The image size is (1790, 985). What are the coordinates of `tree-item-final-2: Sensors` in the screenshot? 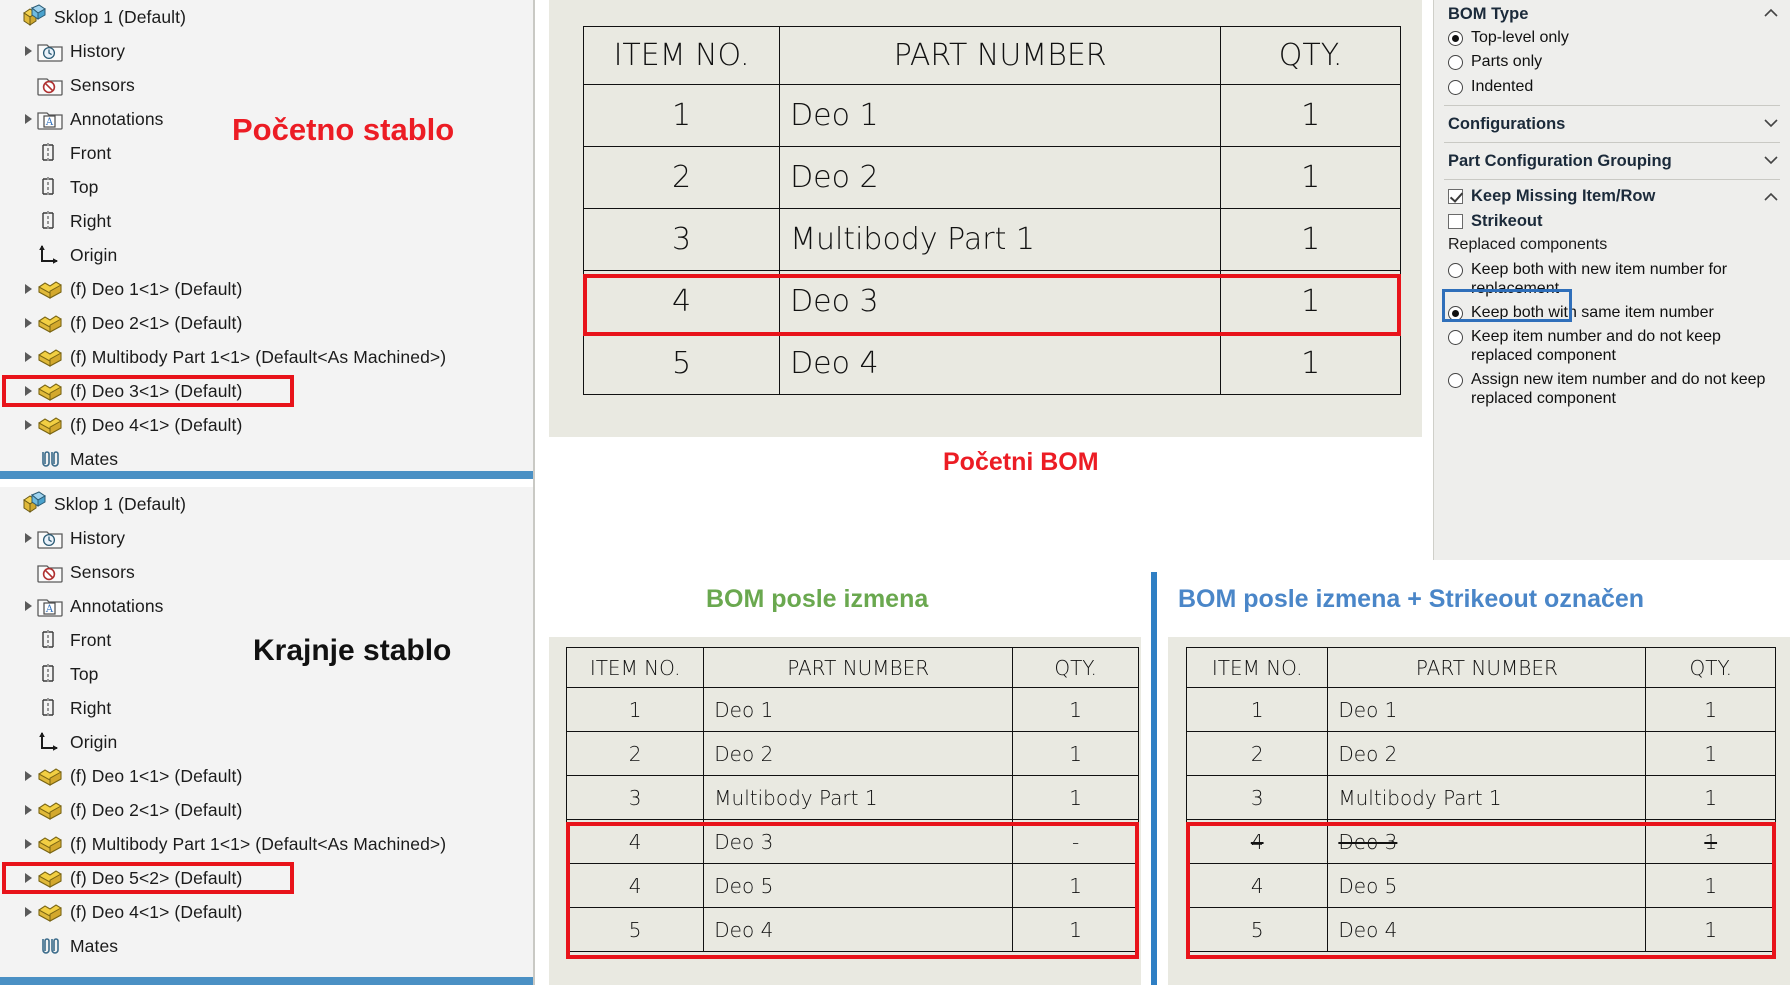 It's located at (266, 572).